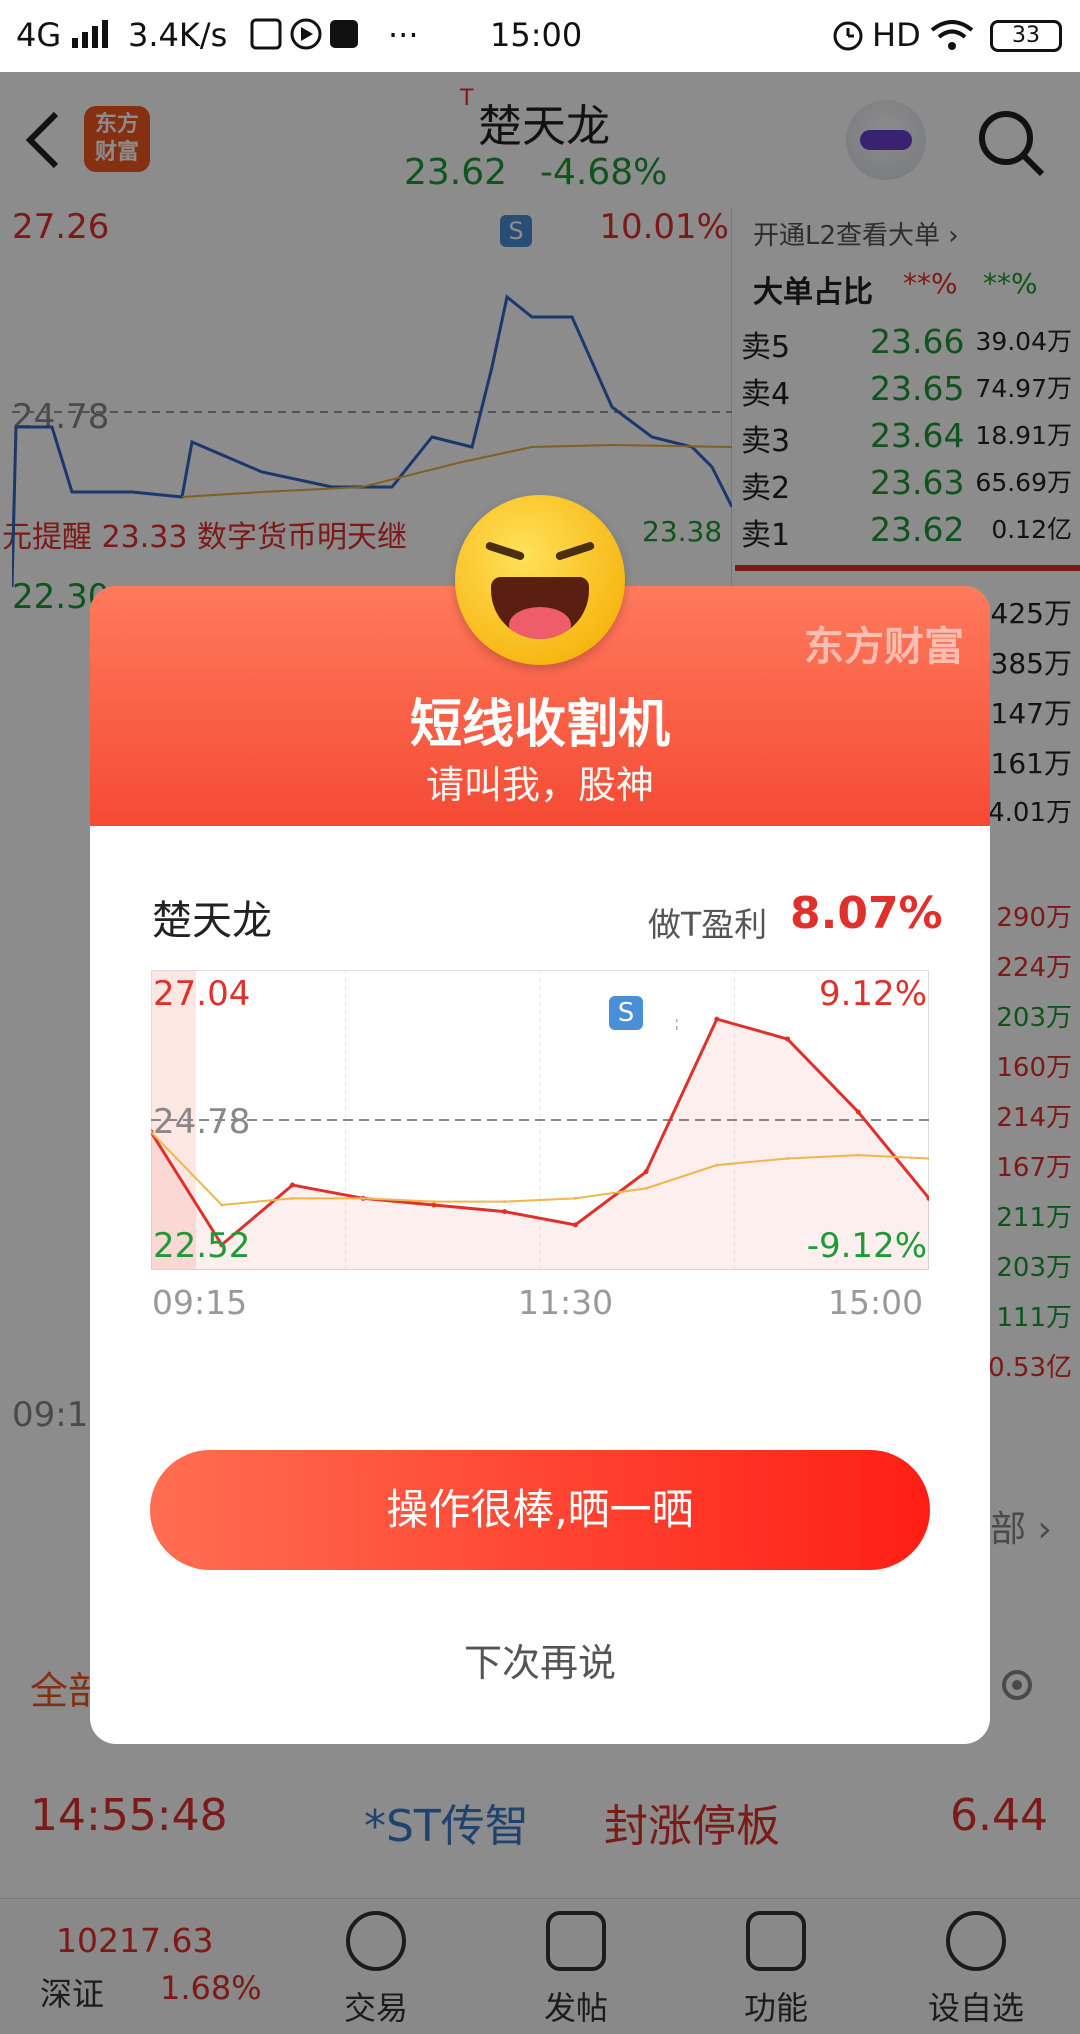 The height and width of the screenshot is (2034, 1080). Describe the element at coordinates (202, 994) in the screenshot. I see `chart-high-label: 27.04` at that location.